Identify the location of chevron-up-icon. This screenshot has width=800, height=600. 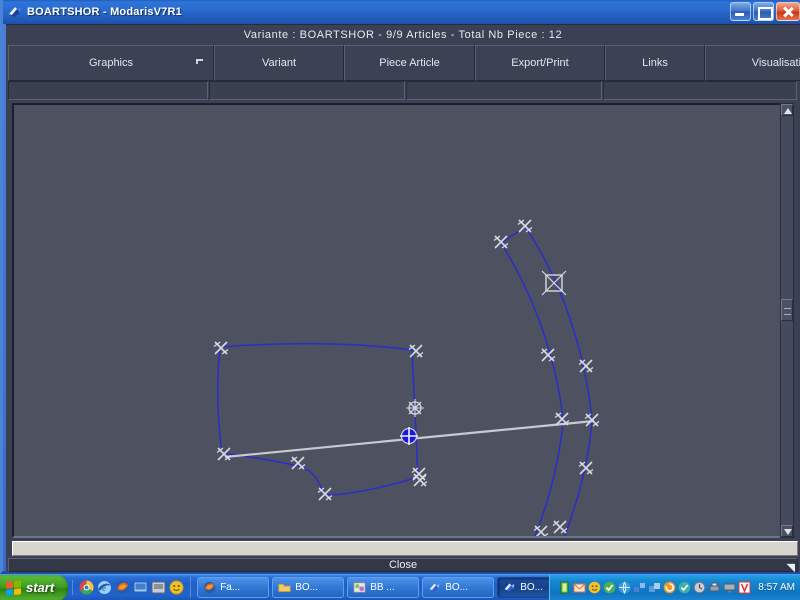
(199, 61).